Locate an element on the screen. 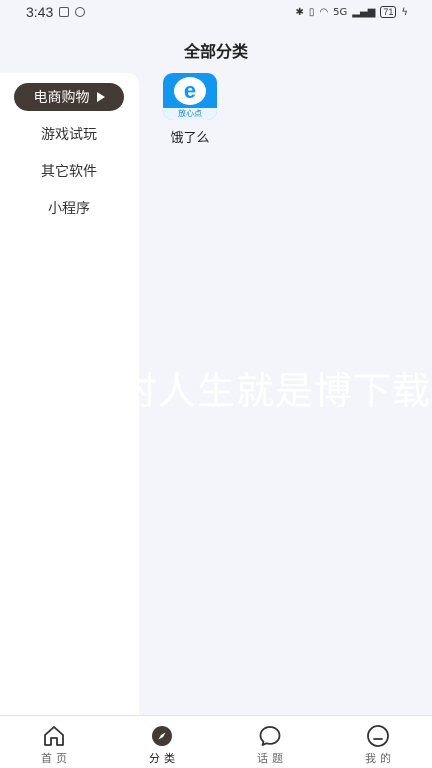  bottom-nav: 首页 分类 话题 我的 is located at coordinates (216, 741).